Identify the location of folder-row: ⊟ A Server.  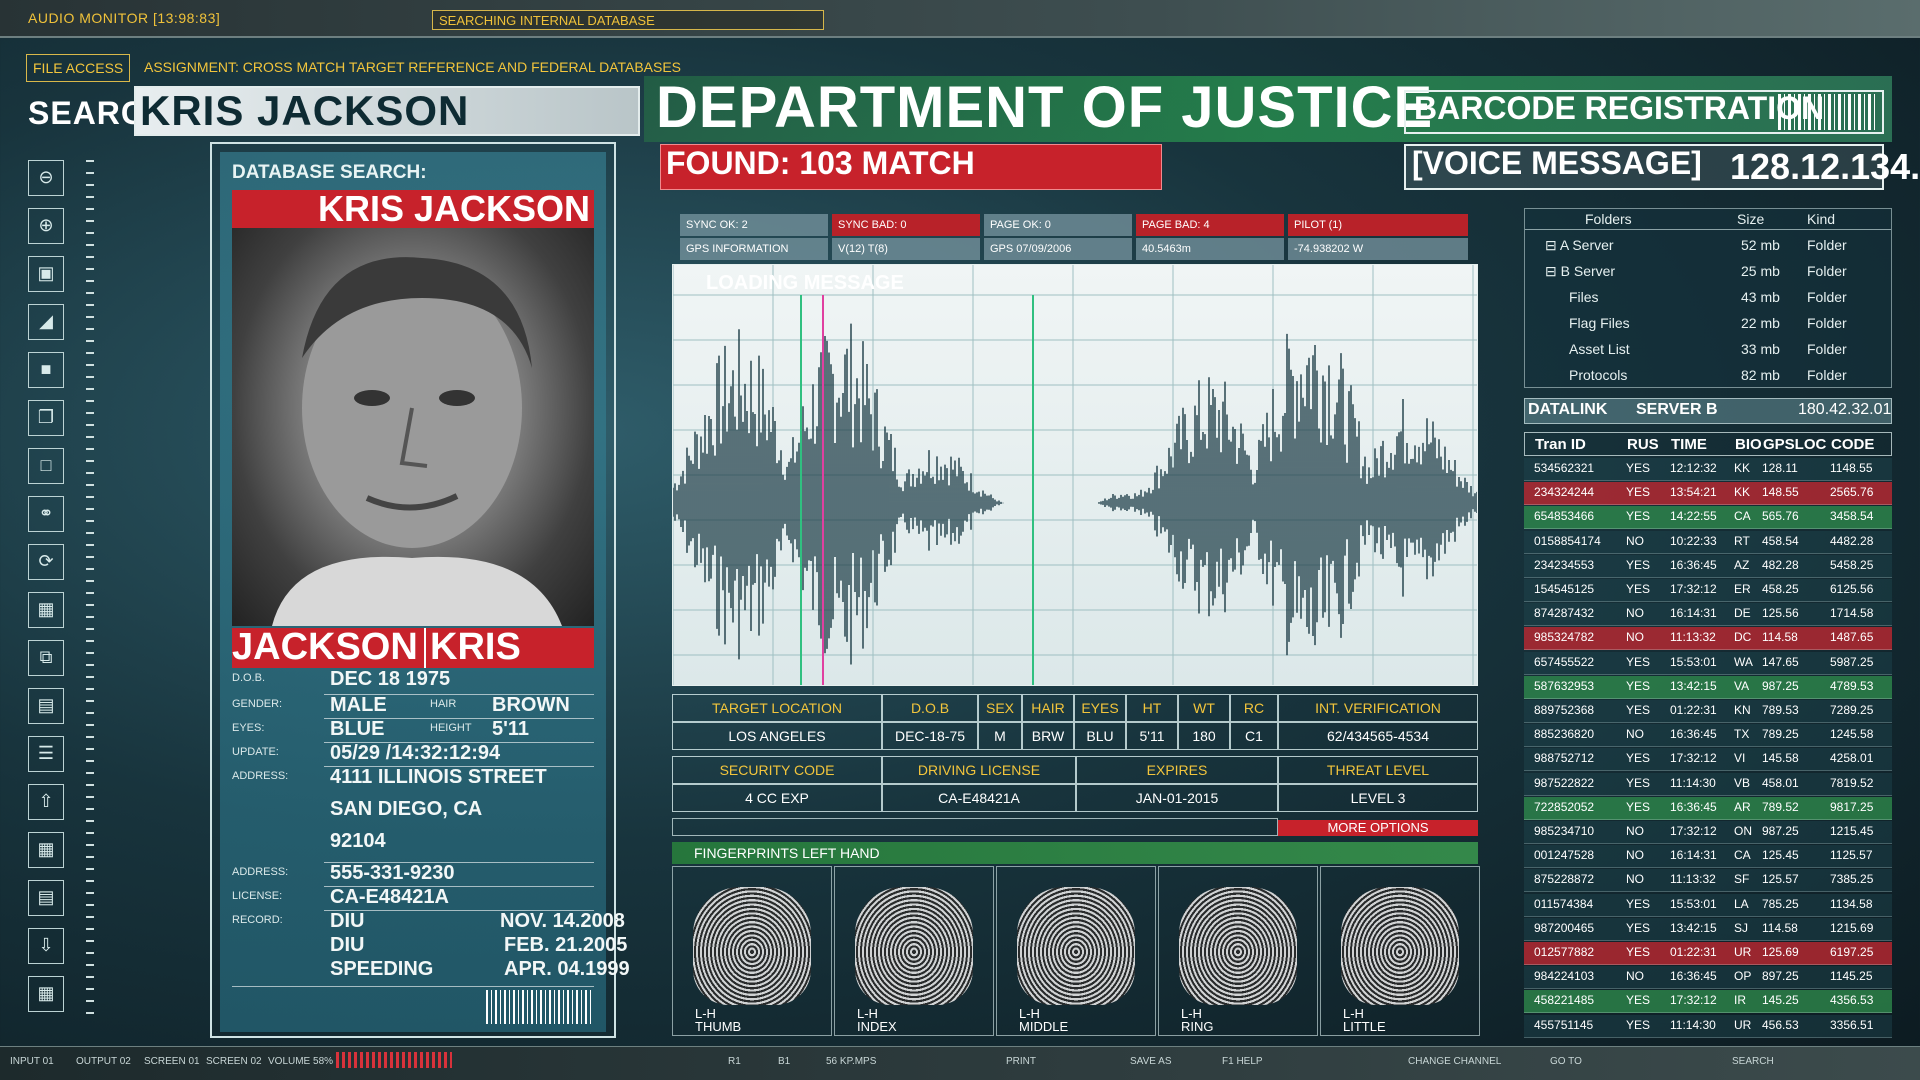
(1579, 245).